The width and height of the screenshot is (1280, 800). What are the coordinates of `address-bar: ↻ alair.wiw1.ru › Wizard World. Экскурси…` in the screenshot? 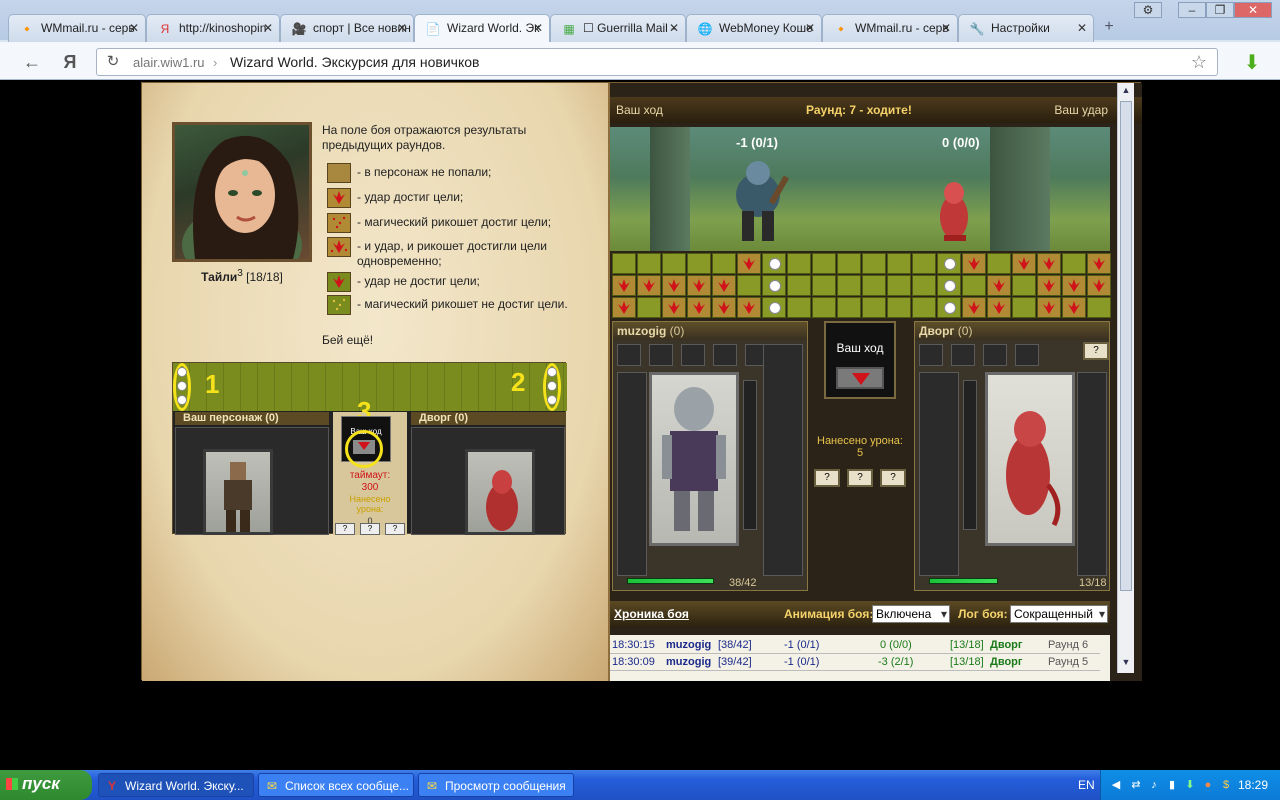 It's located at (657, 62).